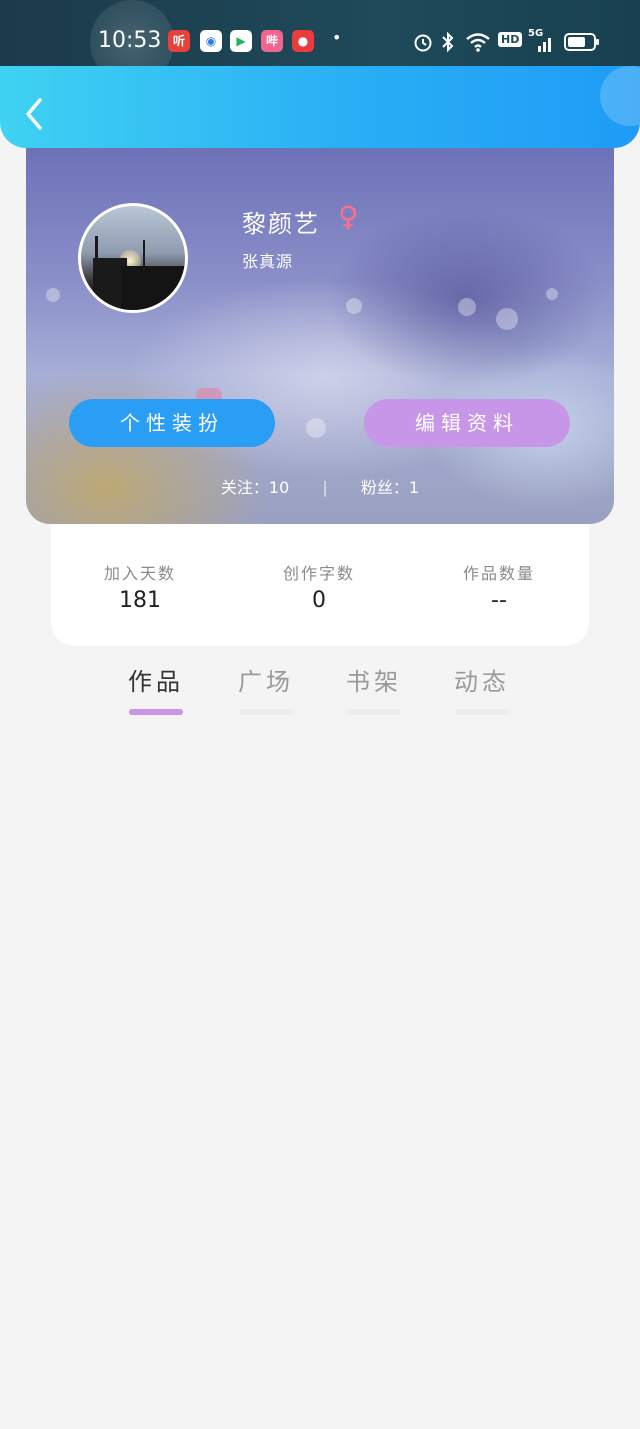  Describe the element at coordinates (320, 486) in the screenshot. I see `follow-row: 关注：10 | 粉丝：1` at that location.